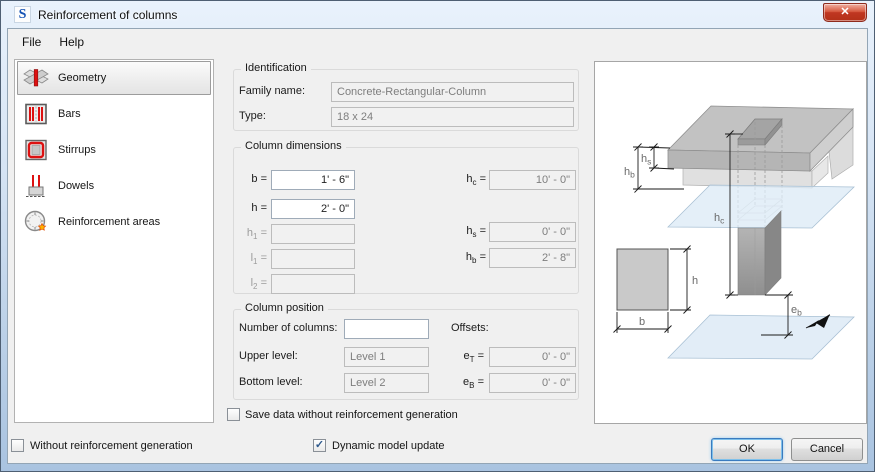 This screenshot has height=472, width=875. Describe the element at coordinates (77, 150) in the screenshot. I see `sidebar-item-label: Stirrups` at that location.